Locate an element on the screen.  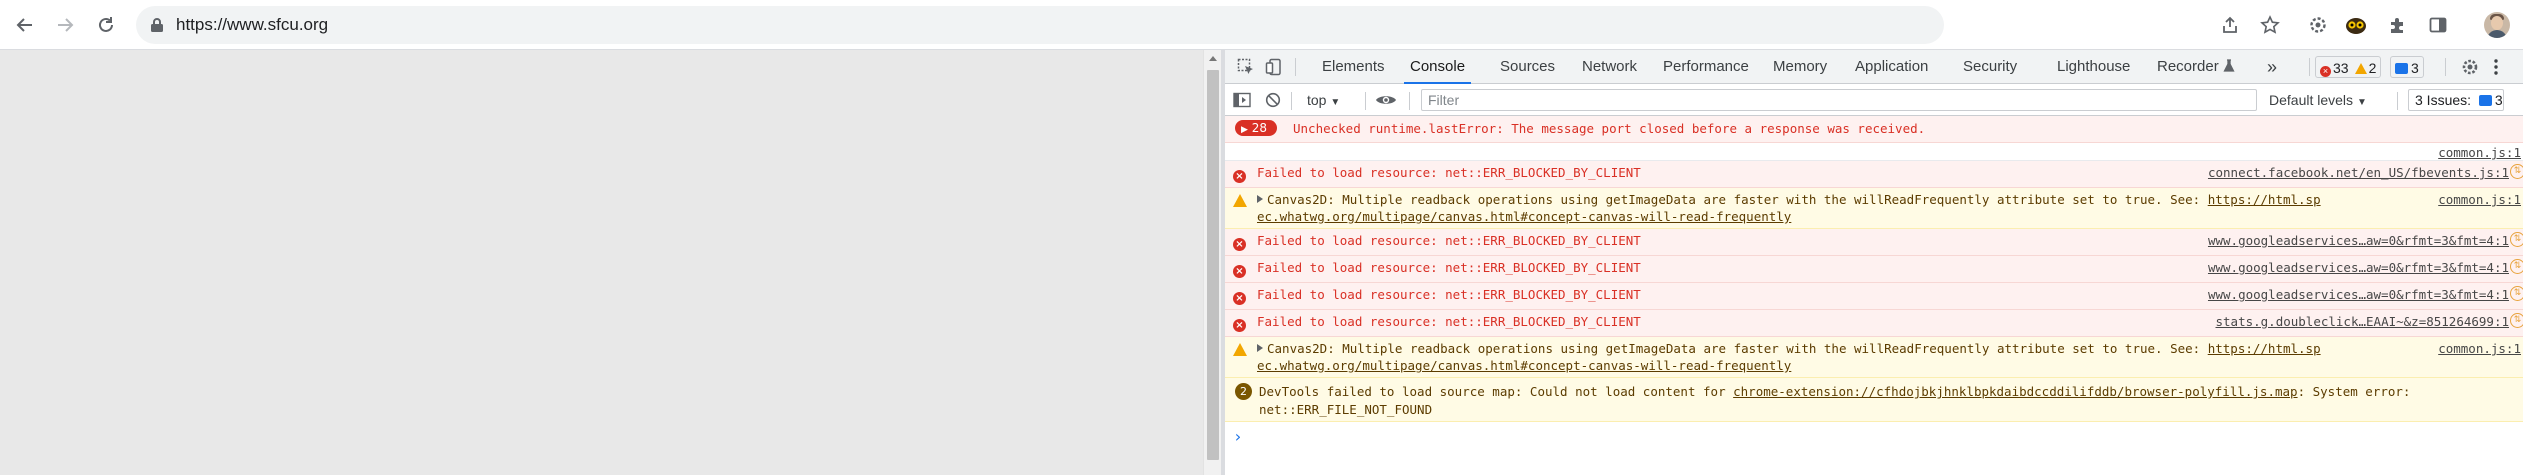
message-icon is located at coordinates (2401, 68).